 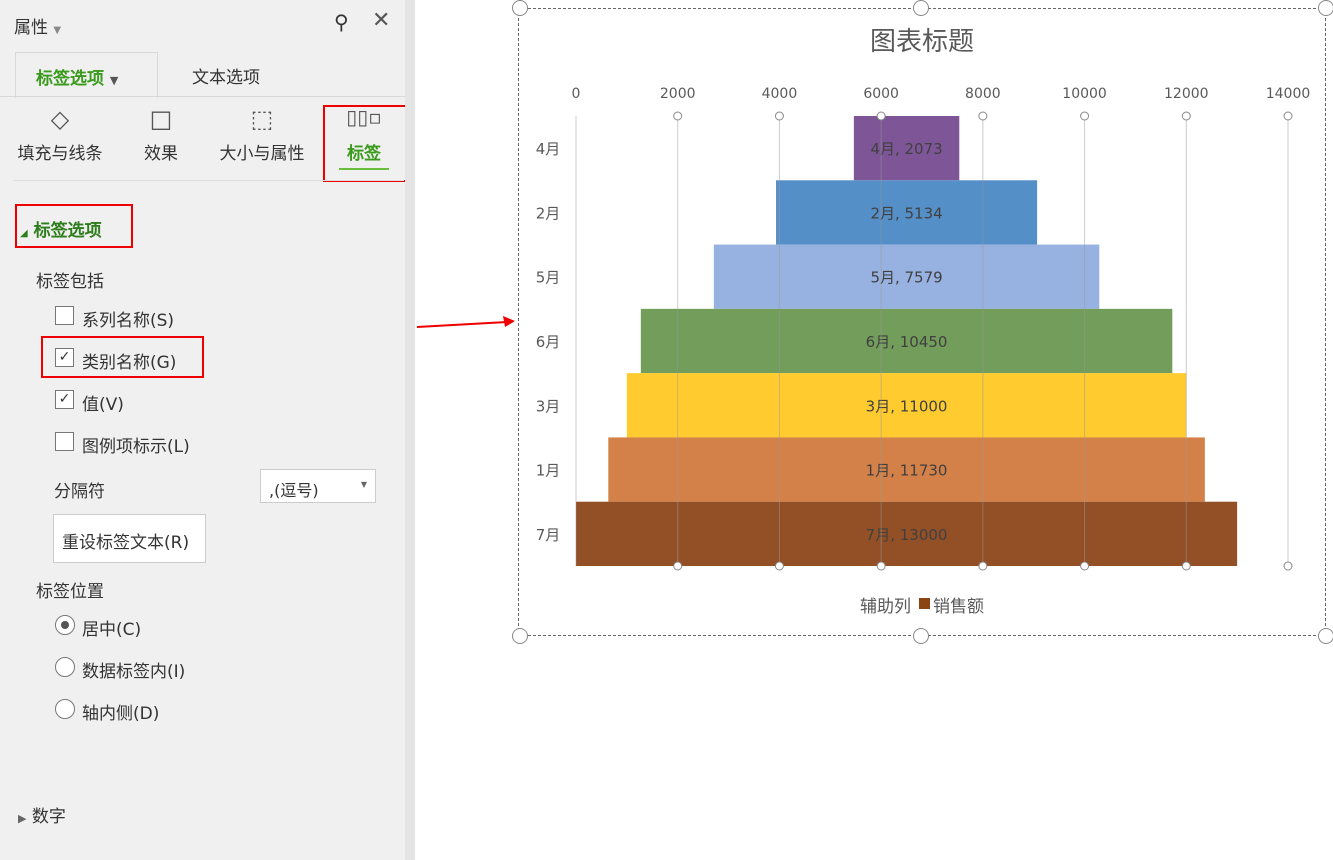 What do you see at coordinates (922, 42) in the screenshot?
I see `chart-title: 图表标题` at bounding box center [922, 42].